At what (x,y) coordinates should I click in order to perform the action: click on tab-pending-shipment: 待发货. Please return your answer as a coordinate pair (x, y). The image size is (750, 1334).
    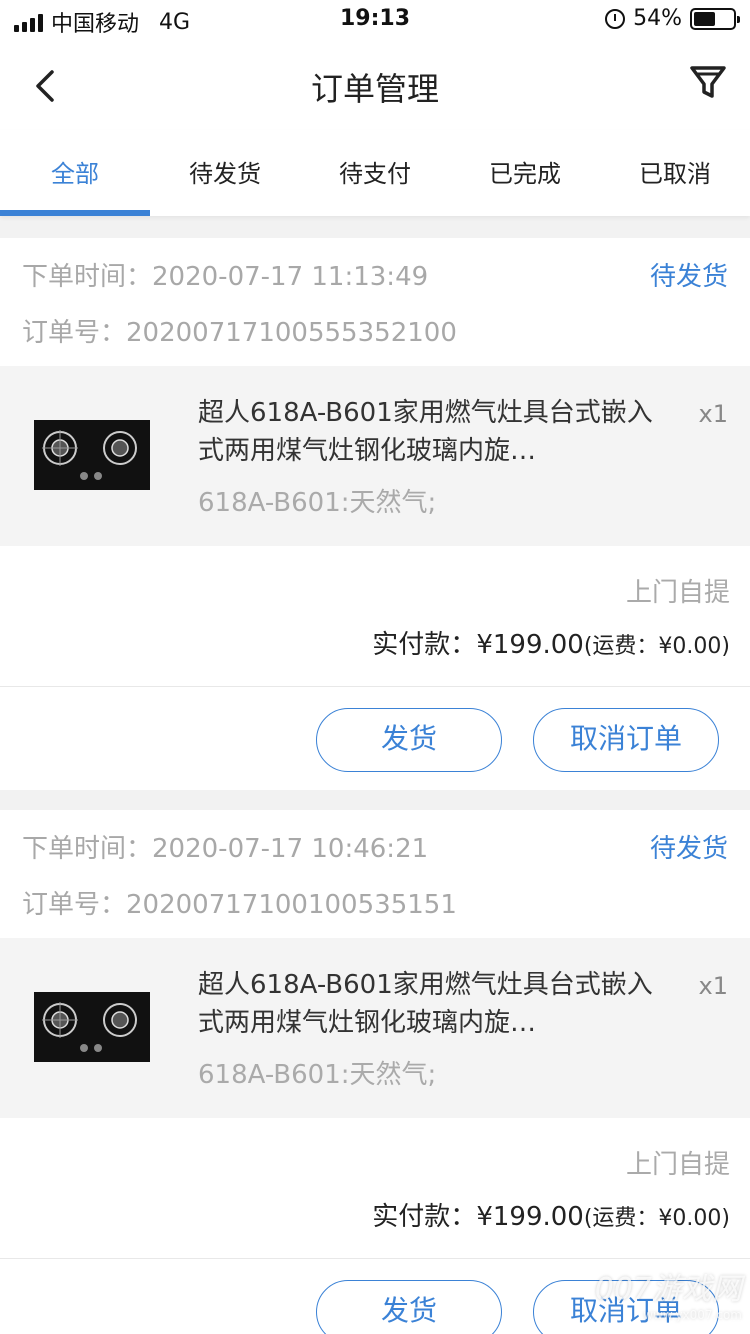
    Looking at the image, I should click on (225, 173).